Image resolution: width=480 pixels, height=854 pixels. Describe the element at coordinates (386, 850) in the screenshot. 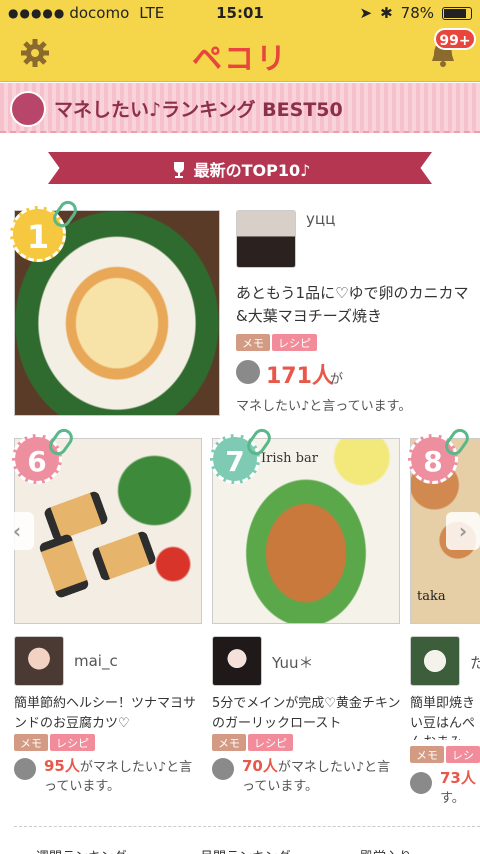

I see `tab-hall-of-fame: 殿堂入り` at that location.